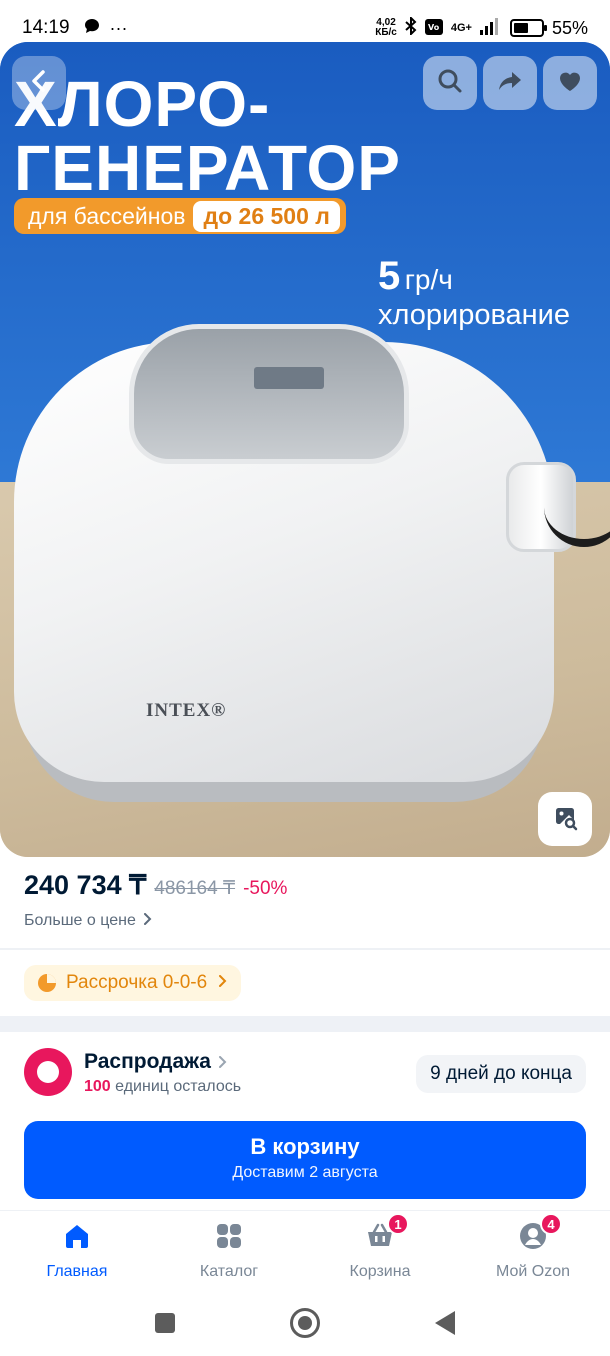 The width and height of the screenshot is (610, 1356). I want to click on chevron-left-icon, so click(39, 83).